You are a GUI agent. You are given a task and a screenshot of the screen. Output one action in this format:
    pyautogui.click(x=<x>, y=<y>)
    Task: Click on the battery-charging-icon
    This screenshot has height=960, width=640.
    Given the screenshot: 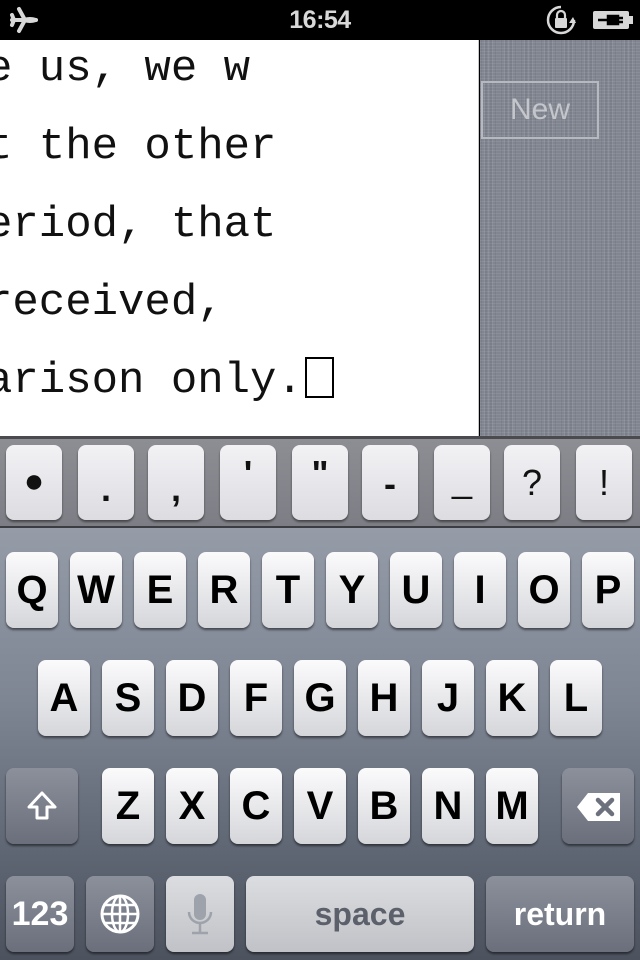 What is the action you would take?
    pyautogui.click(x=613, y=20)
    